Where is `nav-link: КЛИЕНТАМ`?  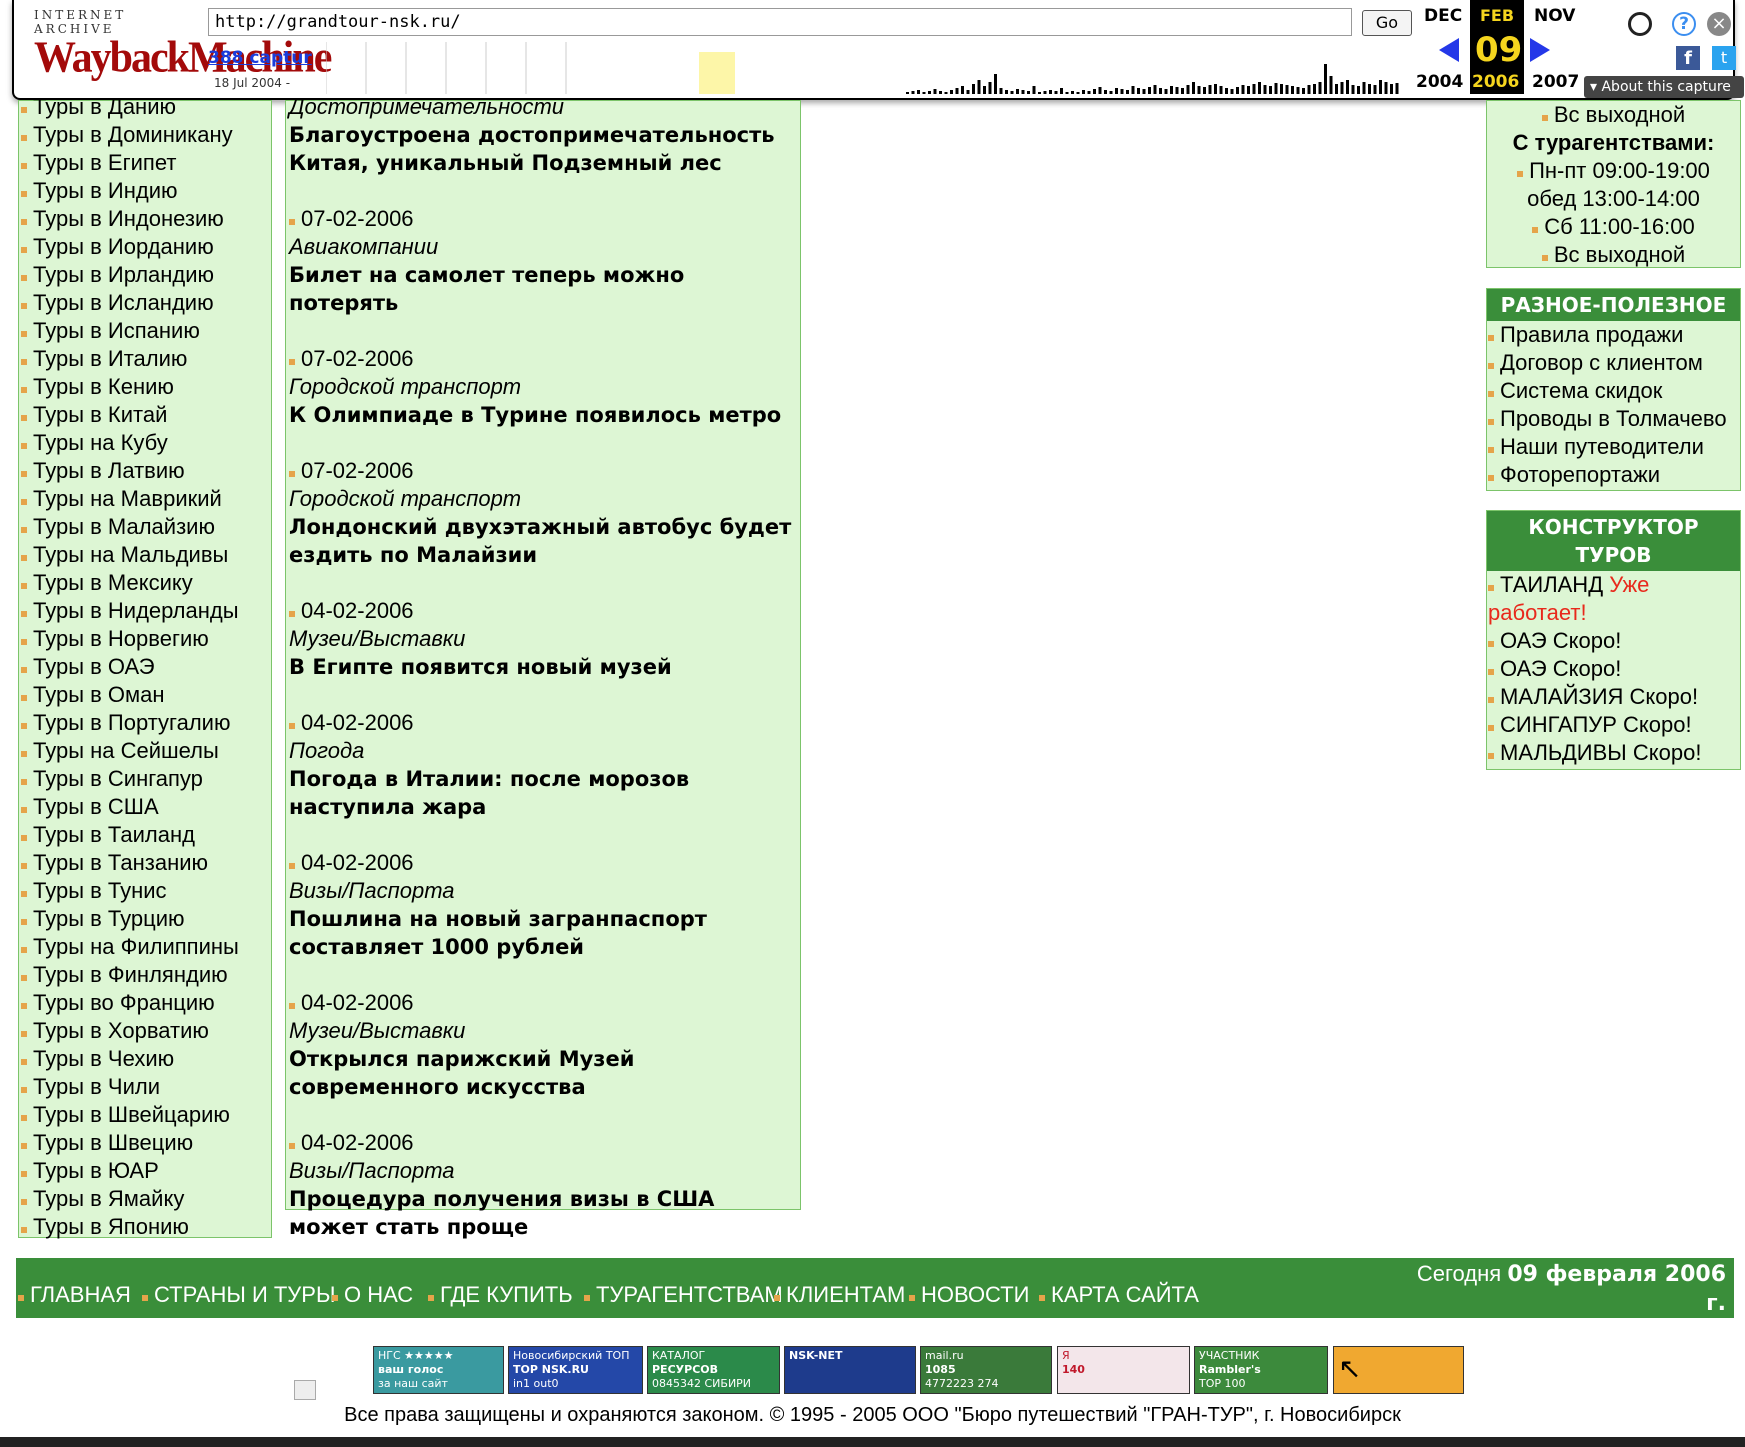
nav-link: КЛИЕНТАМ is located at coordinates (839, 1295).